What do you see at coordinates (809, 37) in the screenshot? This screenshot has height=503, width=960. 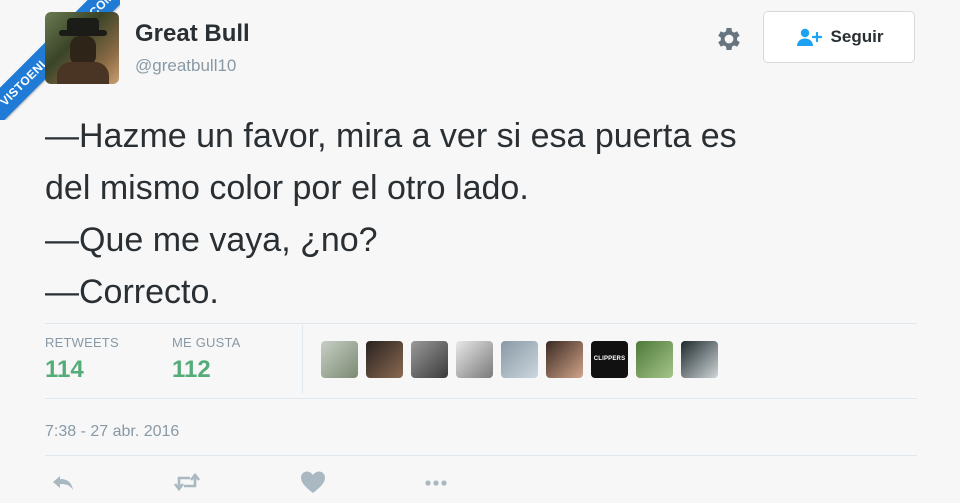 I see `follow-user-icon` at bounding box center [809, 37].